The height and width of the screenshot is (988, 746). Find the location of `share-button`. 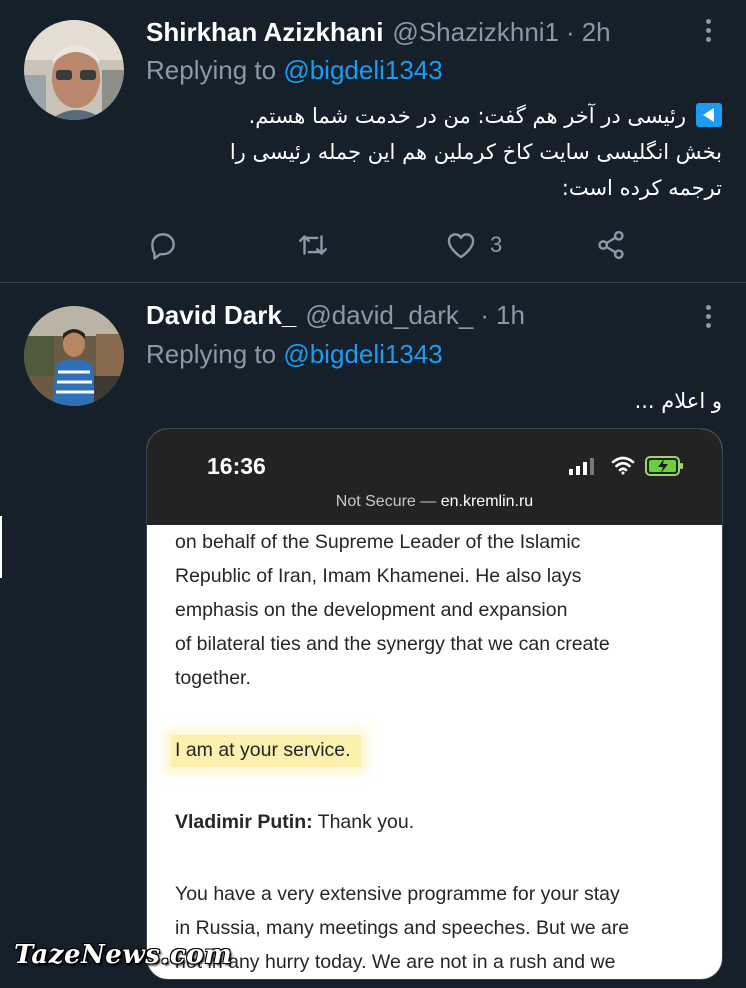

share-button is located at coordinates (611, 245).